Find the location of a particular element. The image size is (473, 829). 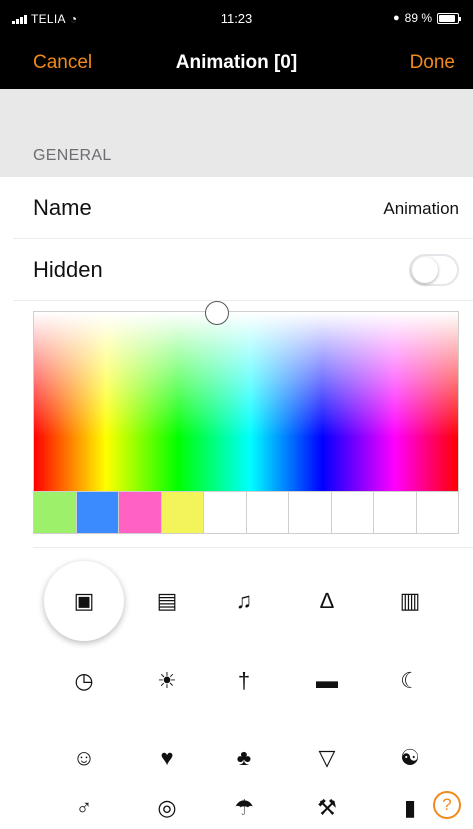

hidden-row: Hidden is located at coordinates (243, 270).